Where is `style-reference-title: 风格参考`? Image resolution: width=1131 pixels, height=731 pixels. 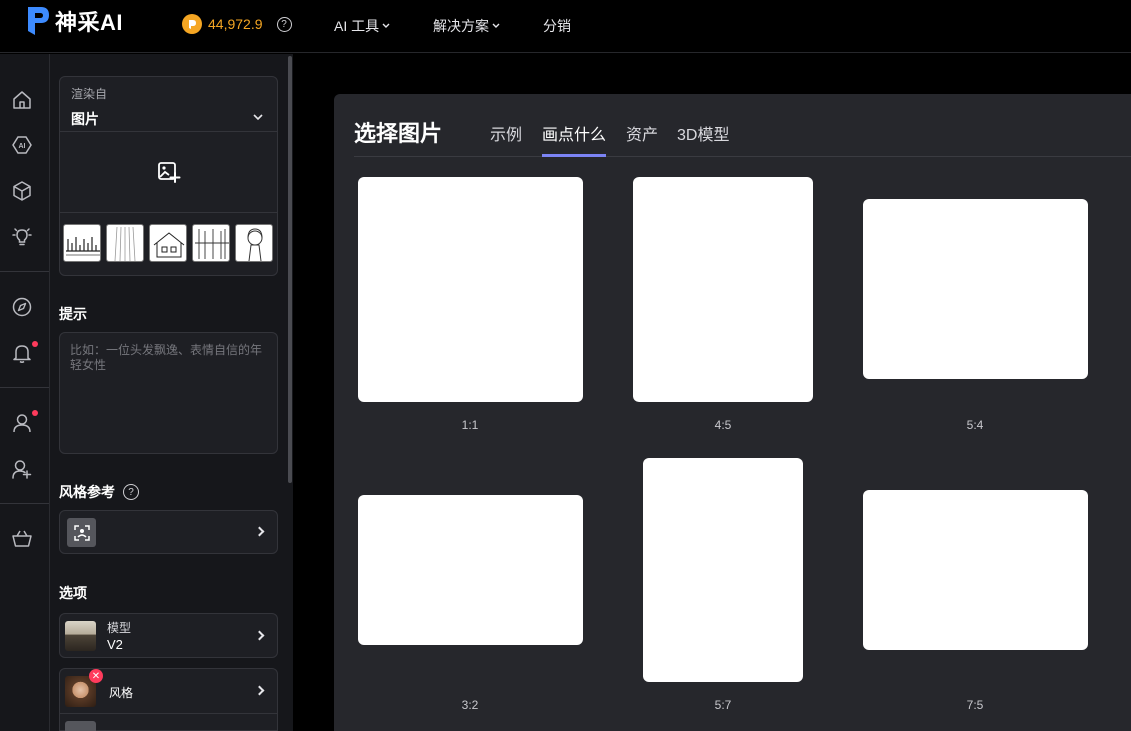
style-reference-title: 风格参考 is located at coordinates (87, 492).